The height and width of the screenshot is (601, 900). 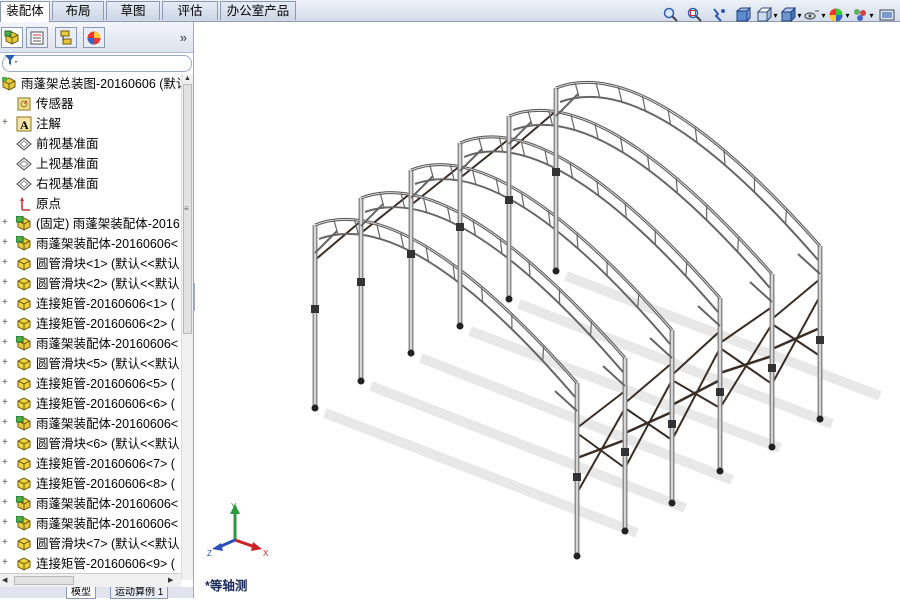 I want to click on tab-evaluate: 评估, so click(x=190, y=10).